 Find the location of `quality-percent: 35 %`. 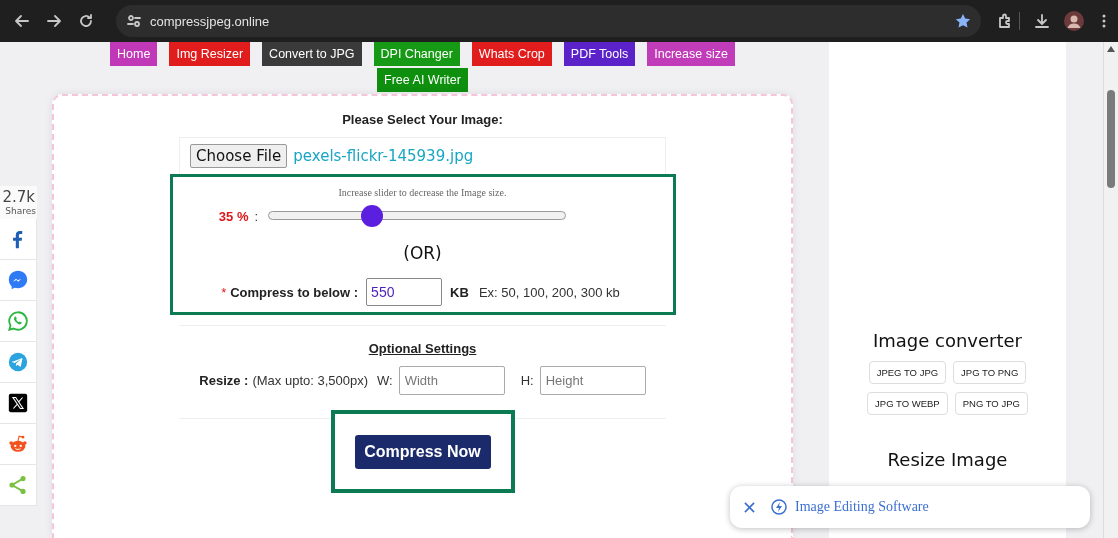

quality-percent: 35 % is located at coordinates (233, 216).